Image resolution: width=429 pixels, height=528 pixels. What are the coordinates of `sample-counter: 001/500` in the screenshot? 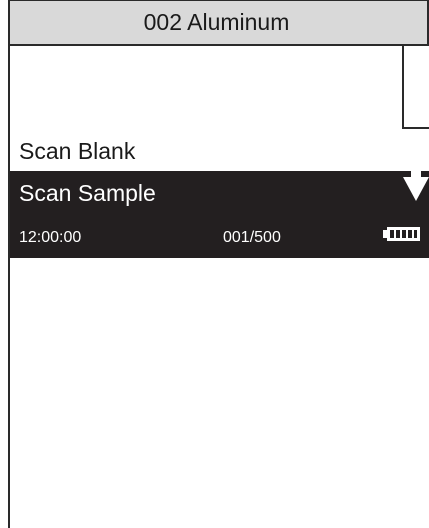 It's located at (252, 237).